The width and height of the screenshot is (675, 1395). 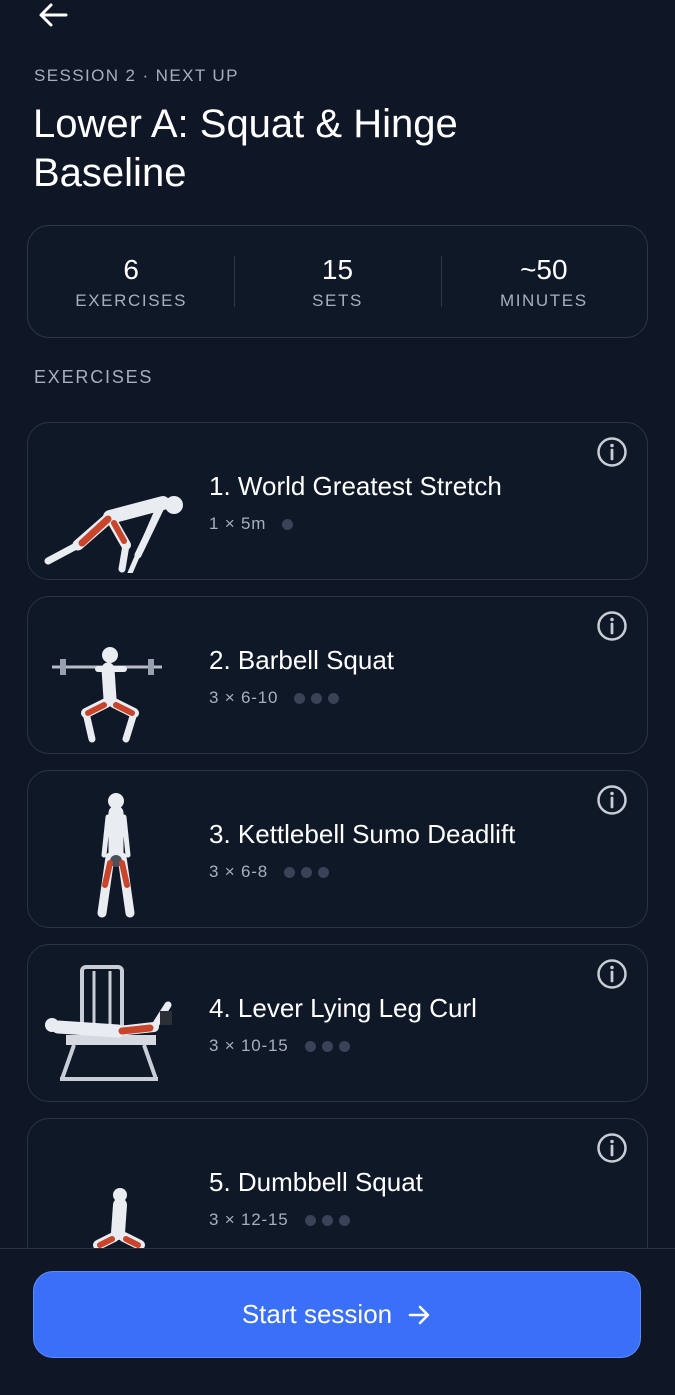 I want to click on exercise-name: 5. Dumbbell Squat, so click(x=316, y=1182).